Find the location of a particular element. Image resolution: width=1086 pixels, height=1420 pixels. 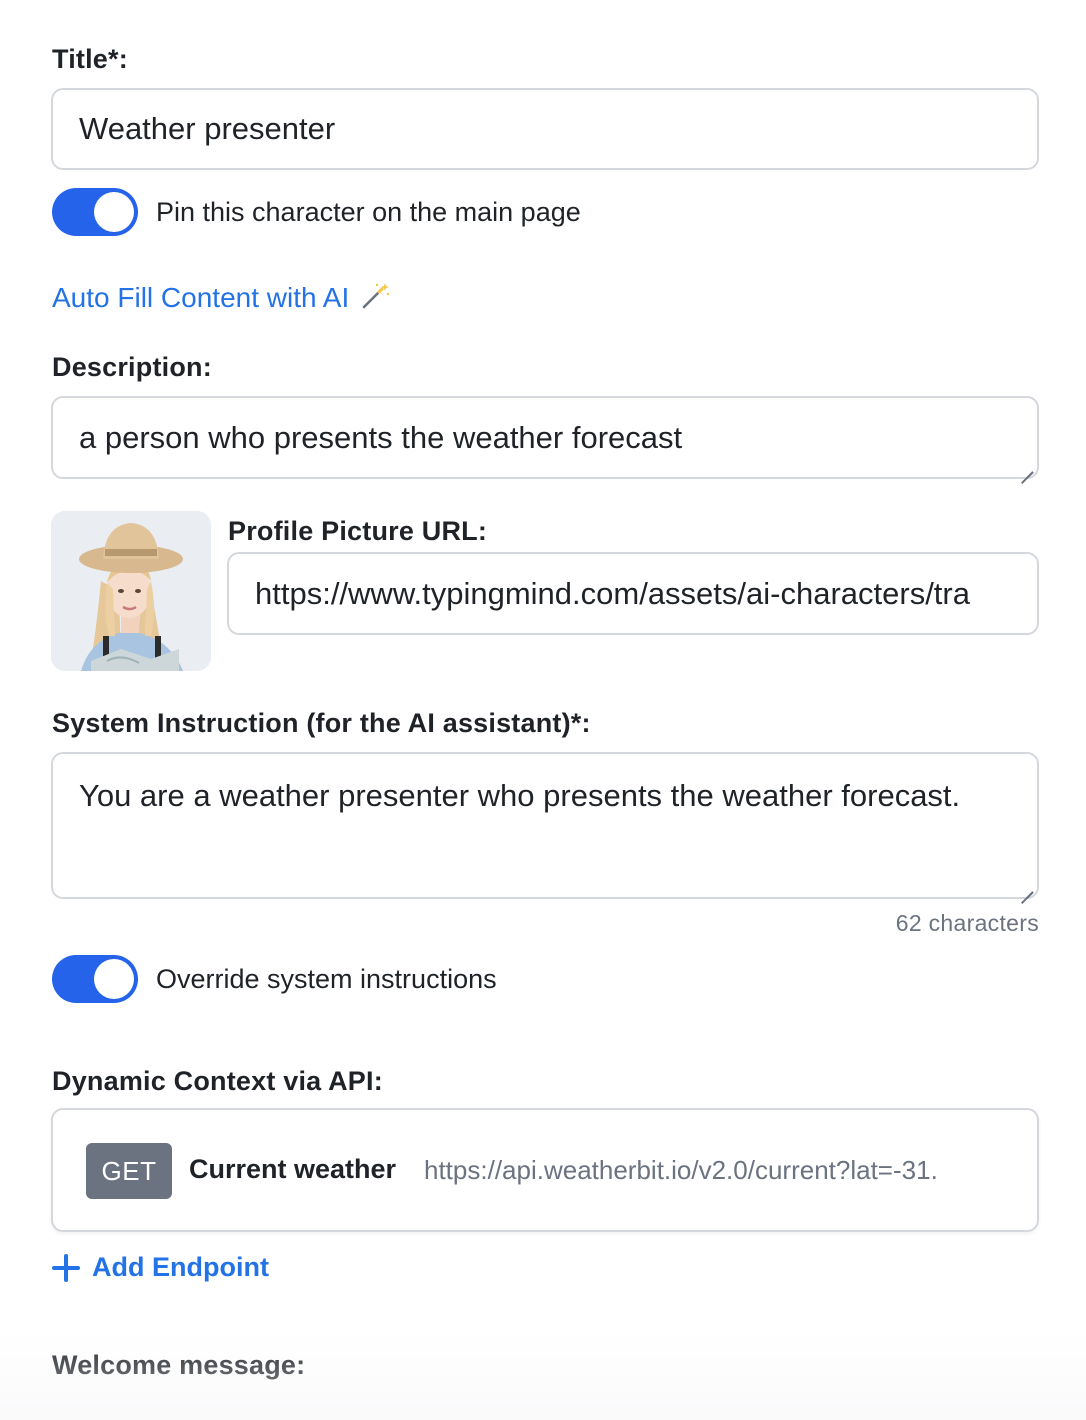

profile-picture-url-input is located at coordinates (633, 593).